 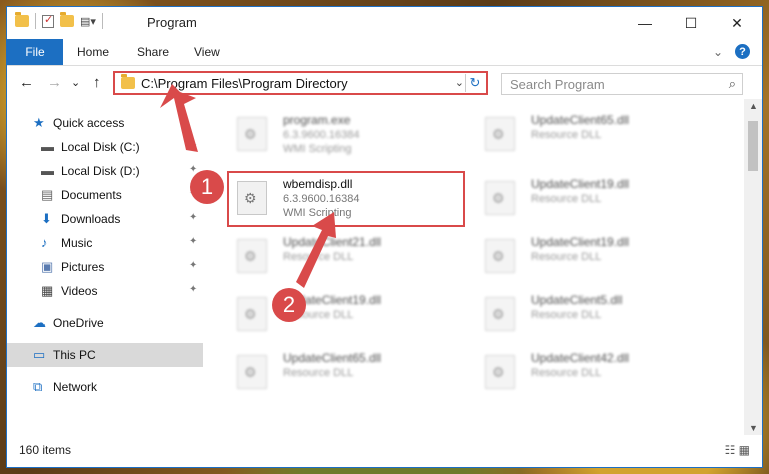 I want to click on tab-share: Share, so click(x=153, y=52).